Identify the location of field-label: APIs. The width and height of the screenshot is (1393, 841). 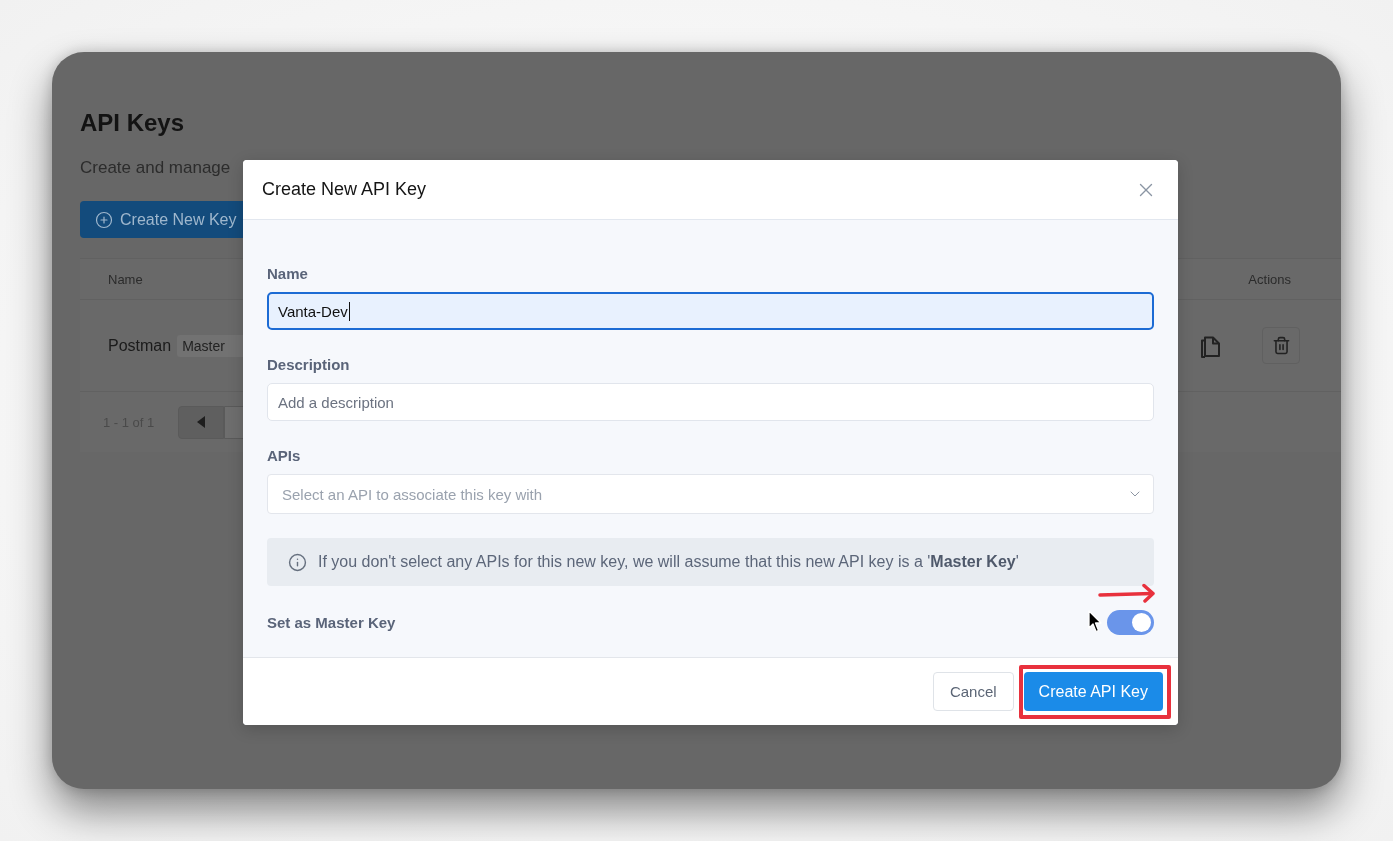
(284, 456).